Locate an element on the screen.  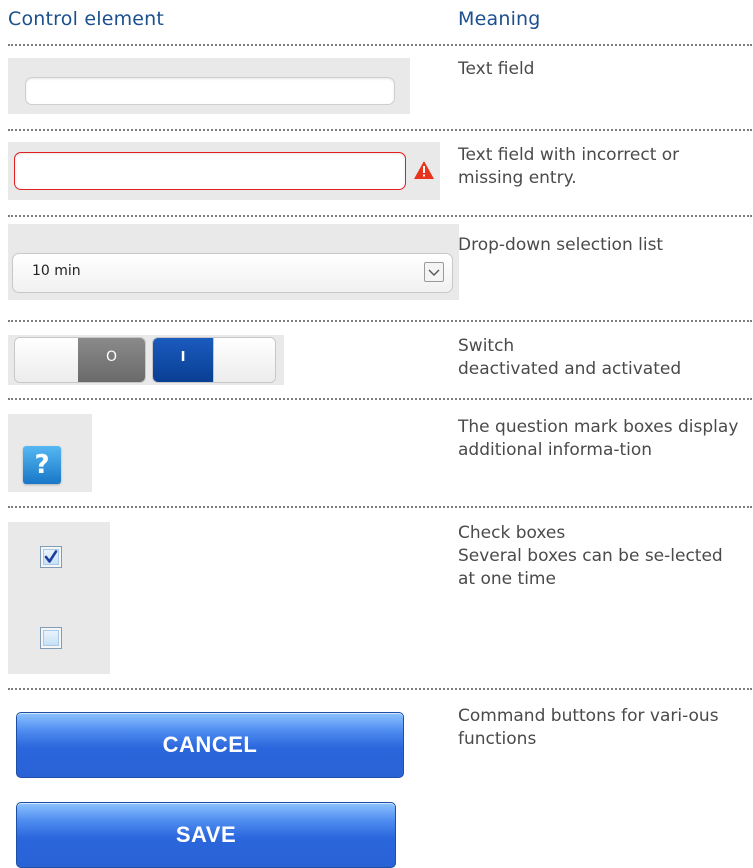
error-field-panel is located at coordinates (224, 171).